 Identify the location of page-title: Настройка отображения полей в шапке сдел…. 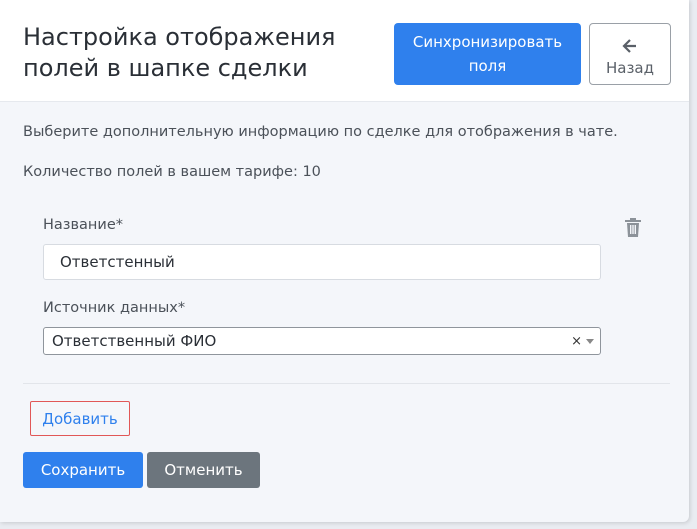
(179, 52).